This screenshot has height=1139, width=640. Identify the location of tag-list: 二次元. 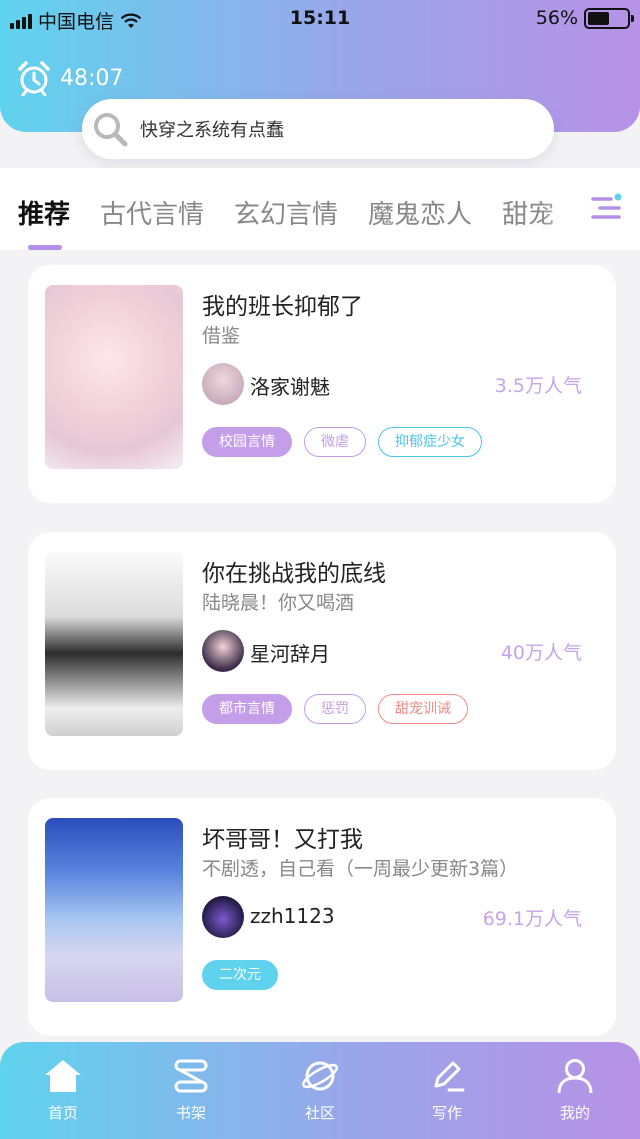
(240, 975).